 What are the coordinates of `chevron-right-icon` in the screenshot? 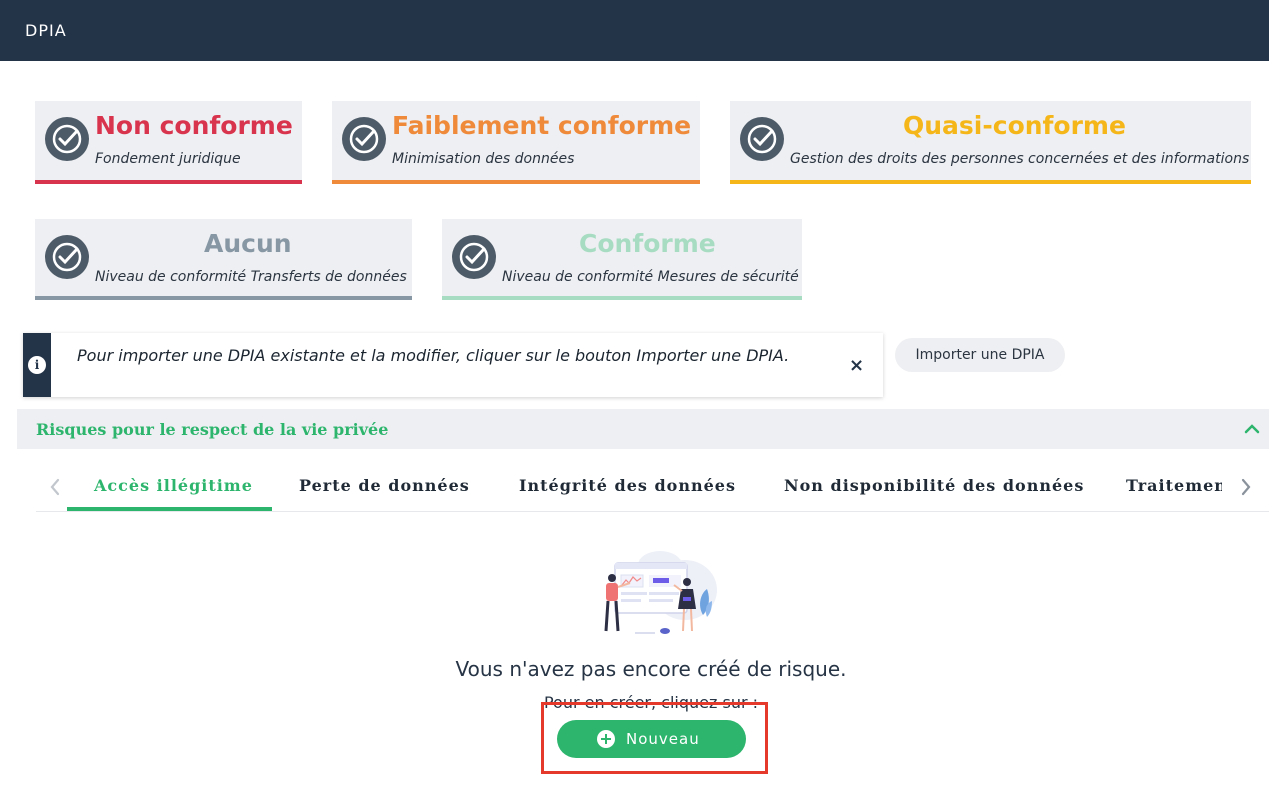 It's located at (1246, 490).